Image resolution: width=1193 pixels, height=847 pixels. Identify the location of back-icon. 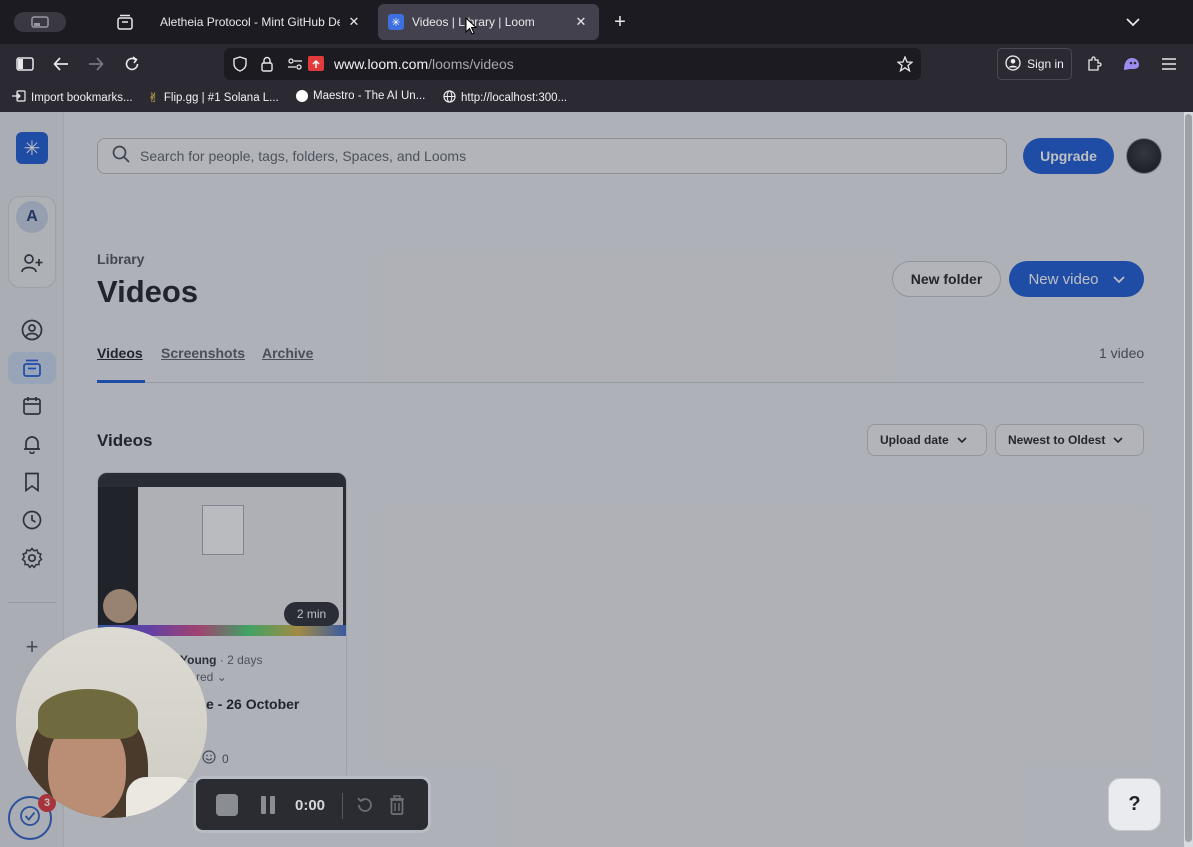
(61, 64).